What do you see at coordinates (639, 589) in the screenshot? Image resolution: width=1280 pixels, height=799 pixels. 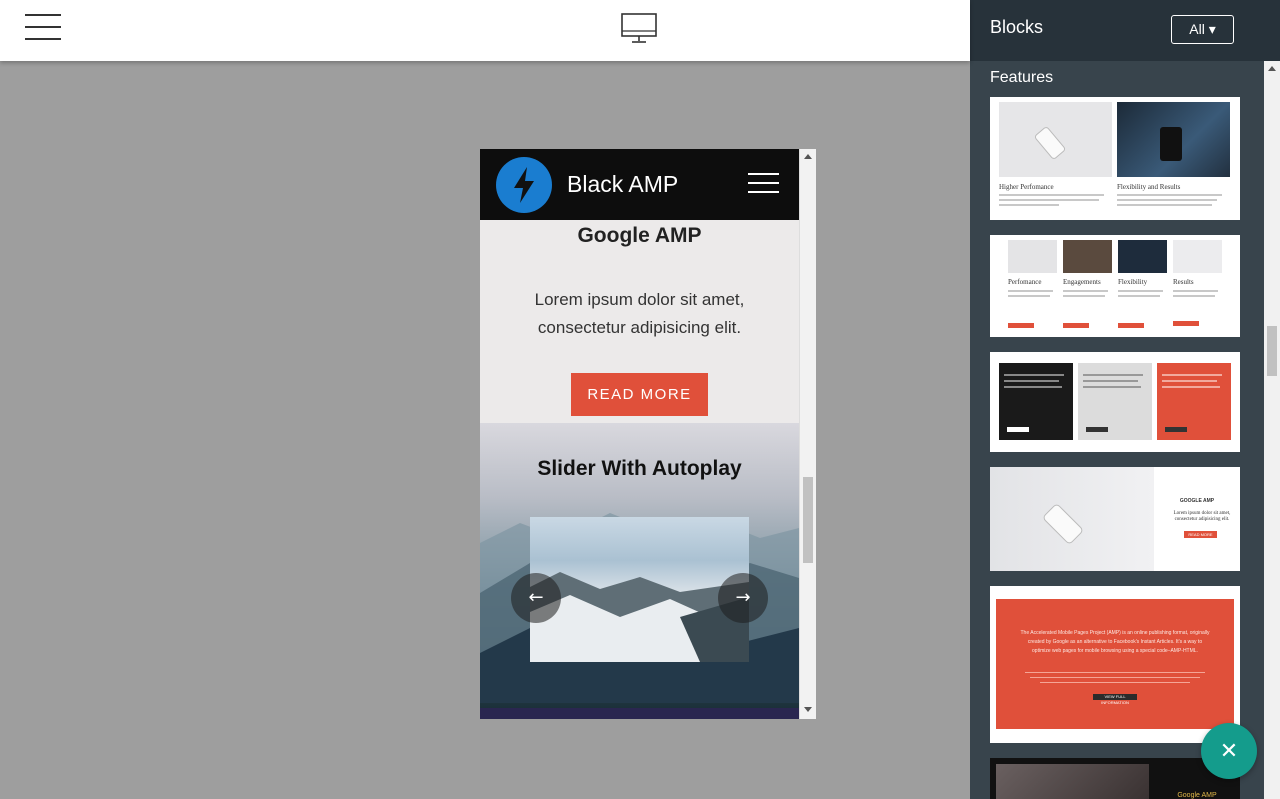 I see `slide-image` at bounding box center [639, 589].